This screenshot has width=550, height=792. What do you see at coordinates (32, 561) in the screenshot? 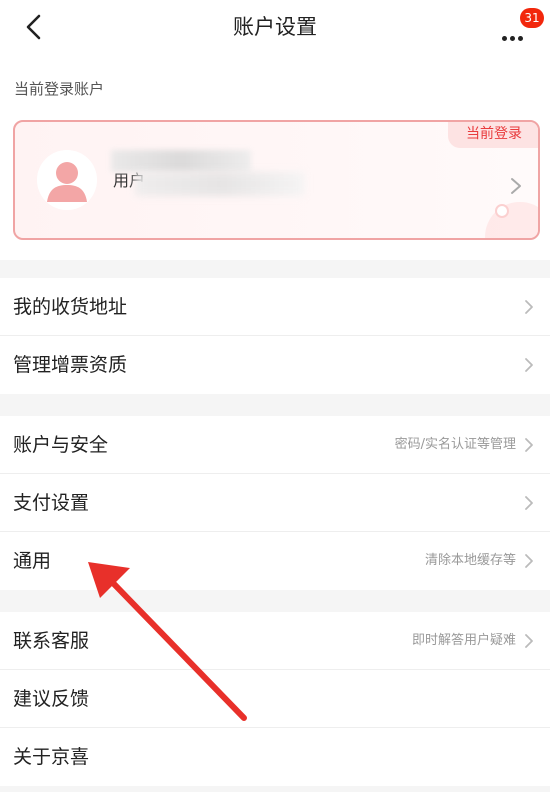
I see `row-label: 通用` at bounding box center [32, 561].